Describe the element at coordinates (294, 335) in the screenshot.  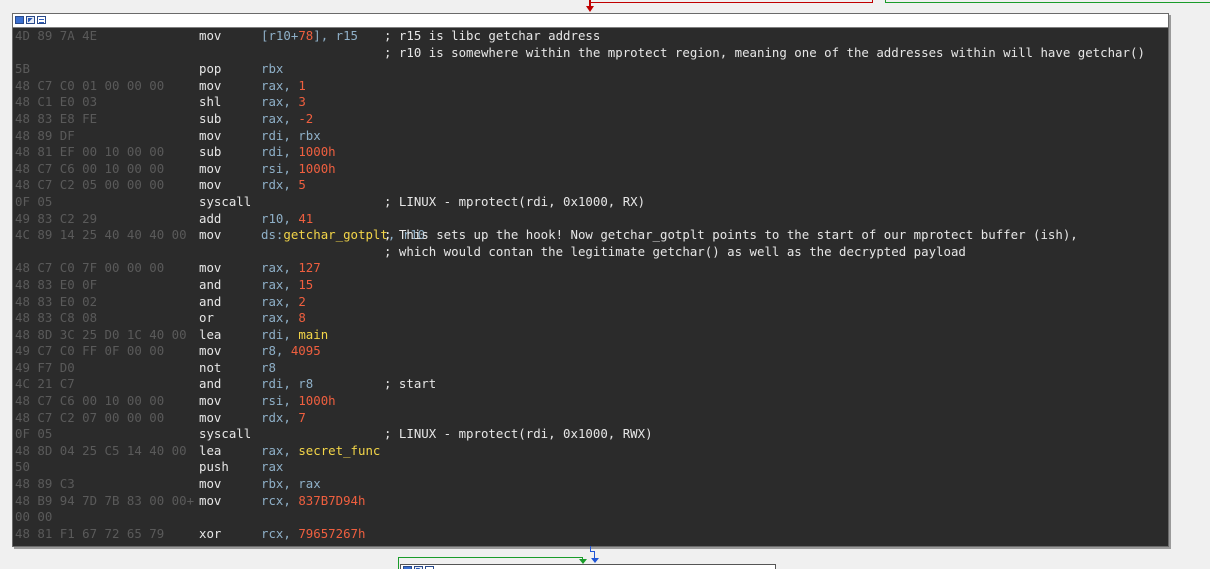
I see `operands: rdi, main` at that location.